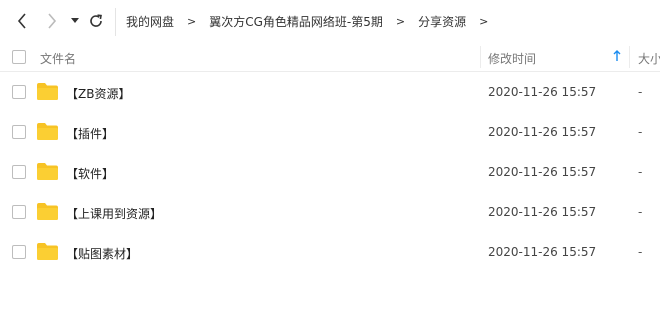  What do you see at coordinates (330, 92) in the screenshot?
I see `file-row: 【ZB资源】 2020-11-26 15:57 -` at bounding box center [330, 92].